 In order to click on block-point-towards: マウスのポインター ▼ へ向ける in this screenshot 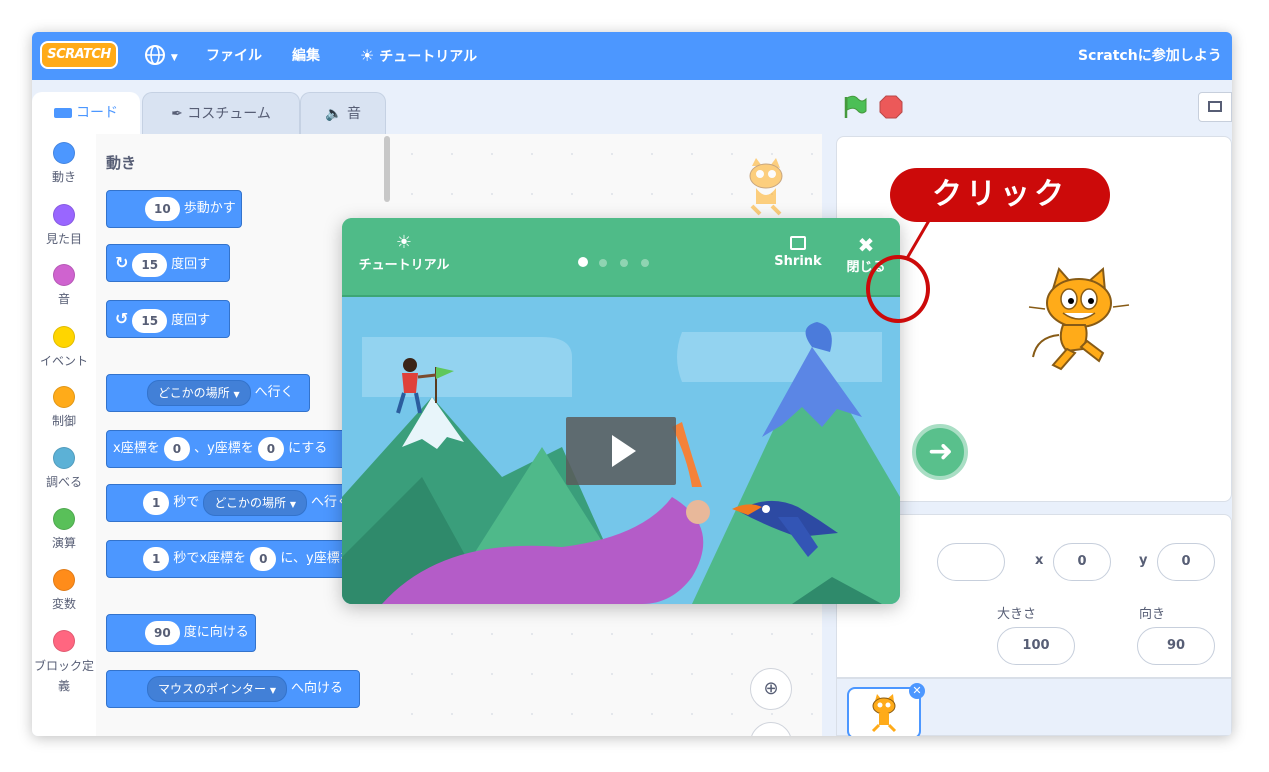, I will do `click(233, 689)`.